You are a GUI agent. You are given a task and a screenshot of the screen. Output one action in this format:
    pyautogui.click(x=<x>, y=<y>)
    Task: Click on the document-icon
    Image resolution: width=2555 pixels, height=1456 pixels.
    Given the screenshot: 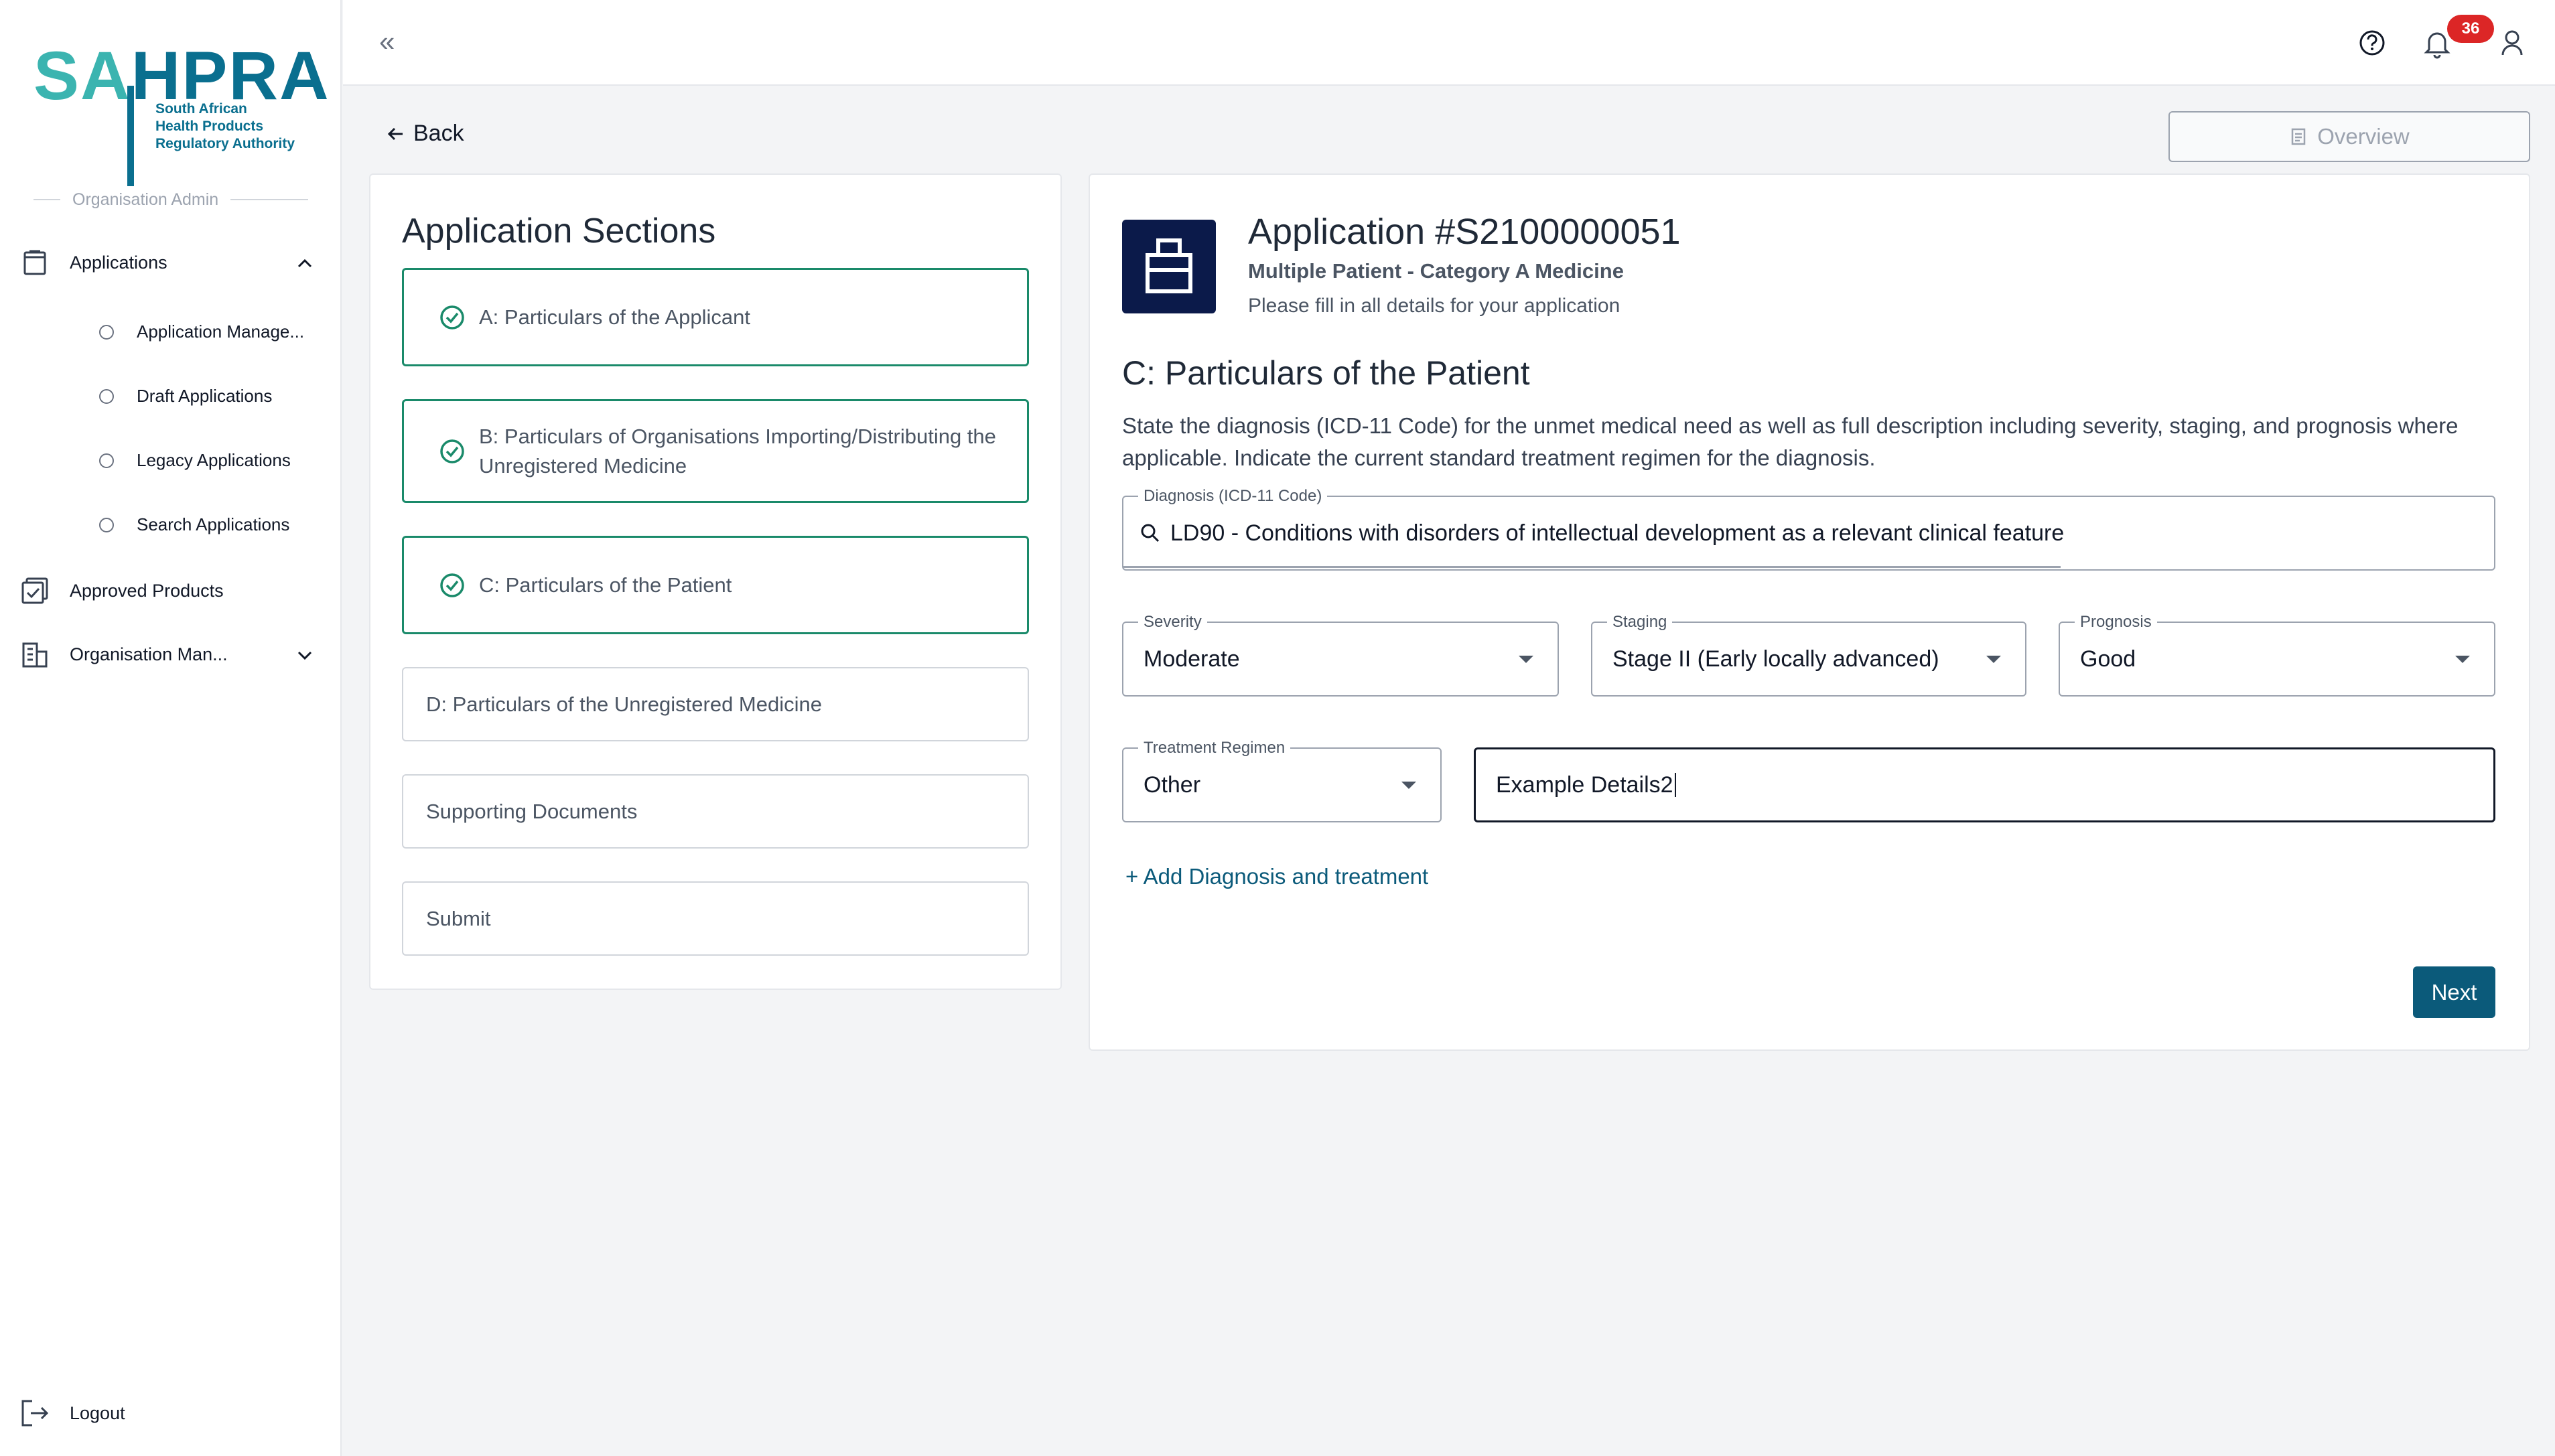 What is the action you would take?
    pyautogui.click(x=2298, y=136)
    